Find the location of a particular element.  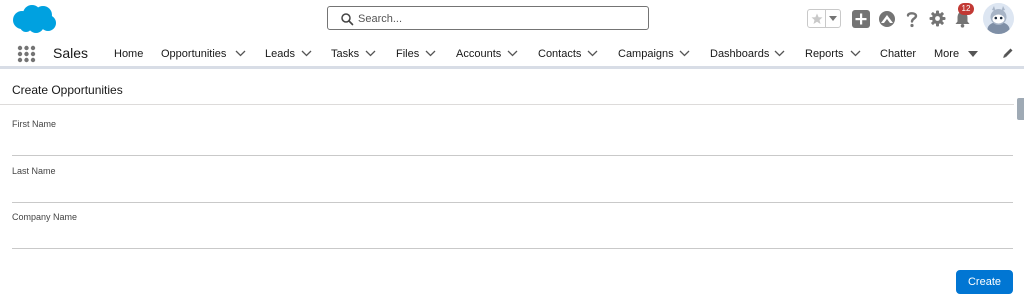

nav-item-dashboards: Dashboards is located at coordinates (739, 54).